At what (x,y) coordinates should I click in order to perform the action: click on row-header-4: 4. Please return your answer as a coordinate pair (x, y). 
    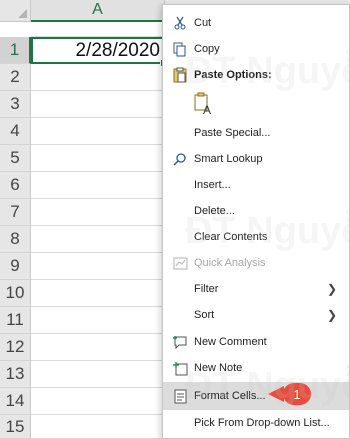
    Looking at the image, I should click on (15, 131).